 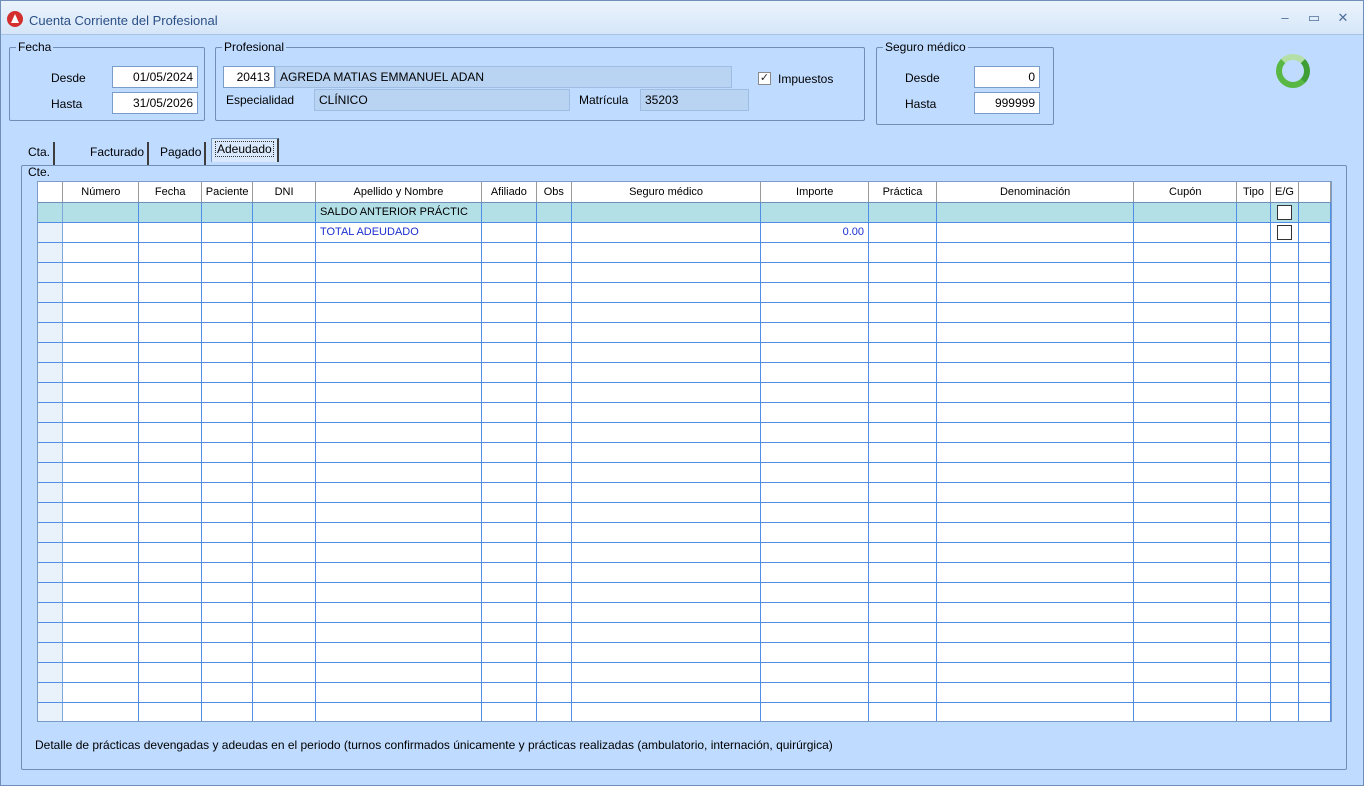 I want to click on col-importe-header: Importe, so click(x=815, y=192).